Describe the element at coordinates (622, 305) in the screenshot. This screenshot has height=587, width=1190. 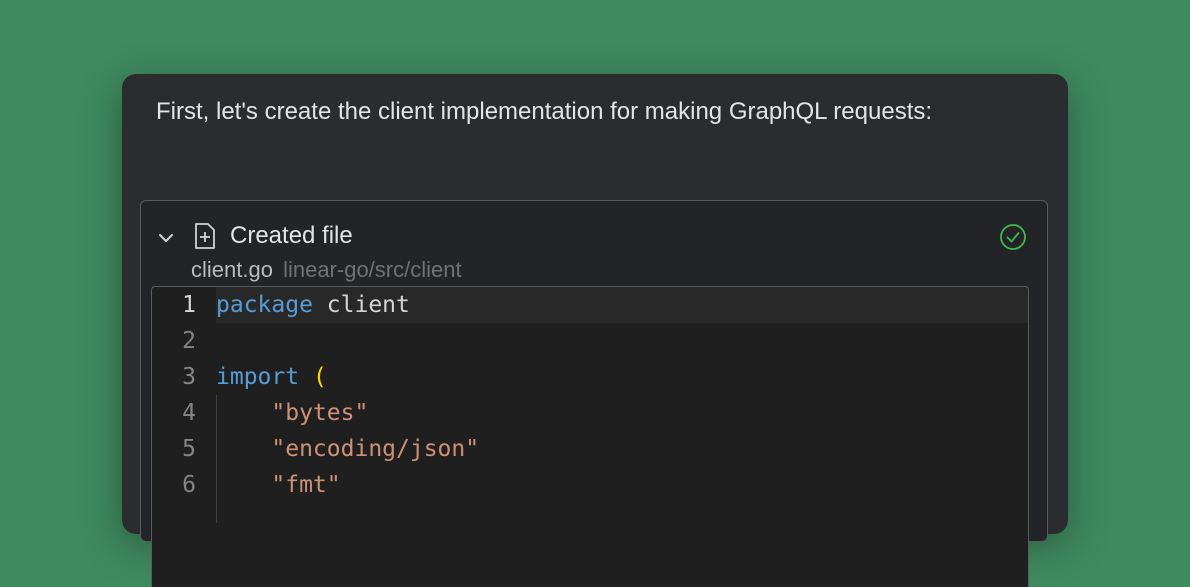
I see `code-text: package client` at that location.